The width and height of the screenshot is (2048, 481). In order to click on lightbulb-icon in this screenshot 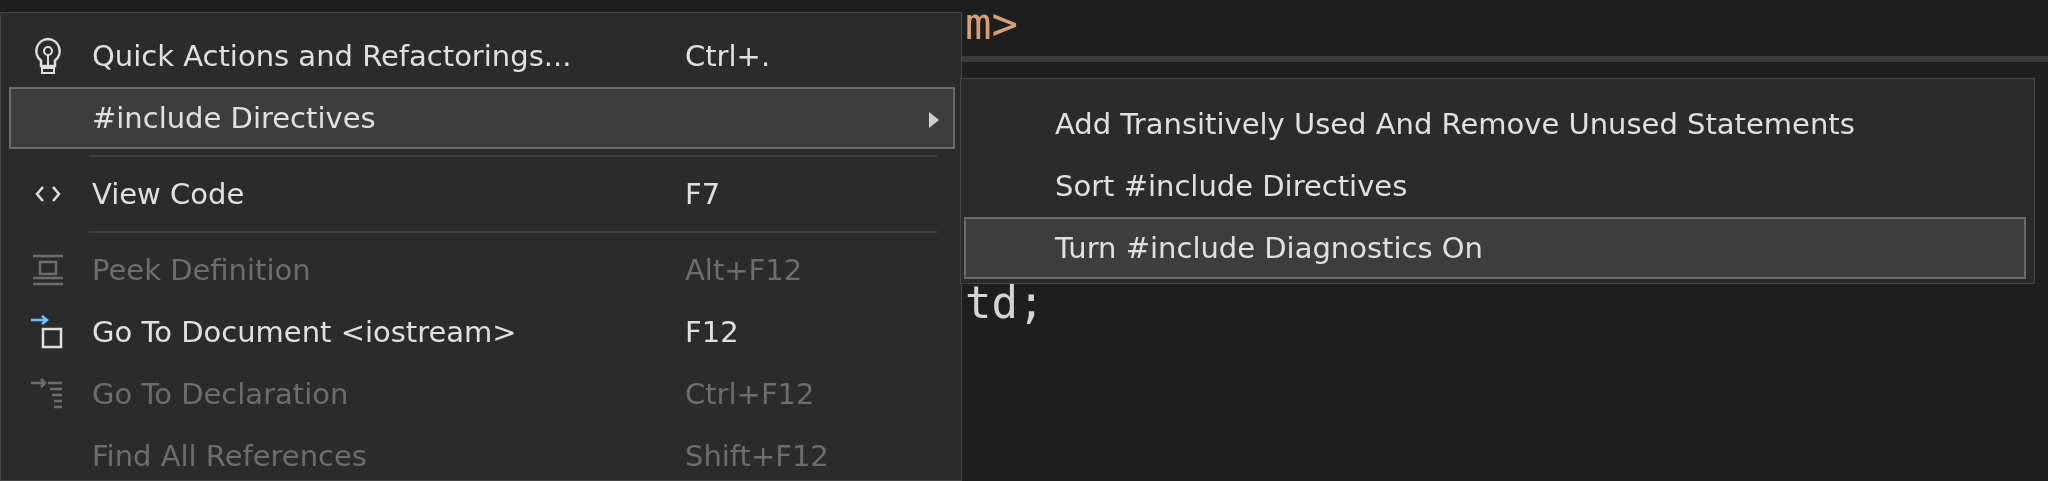, I will do `click(47, 56)`.